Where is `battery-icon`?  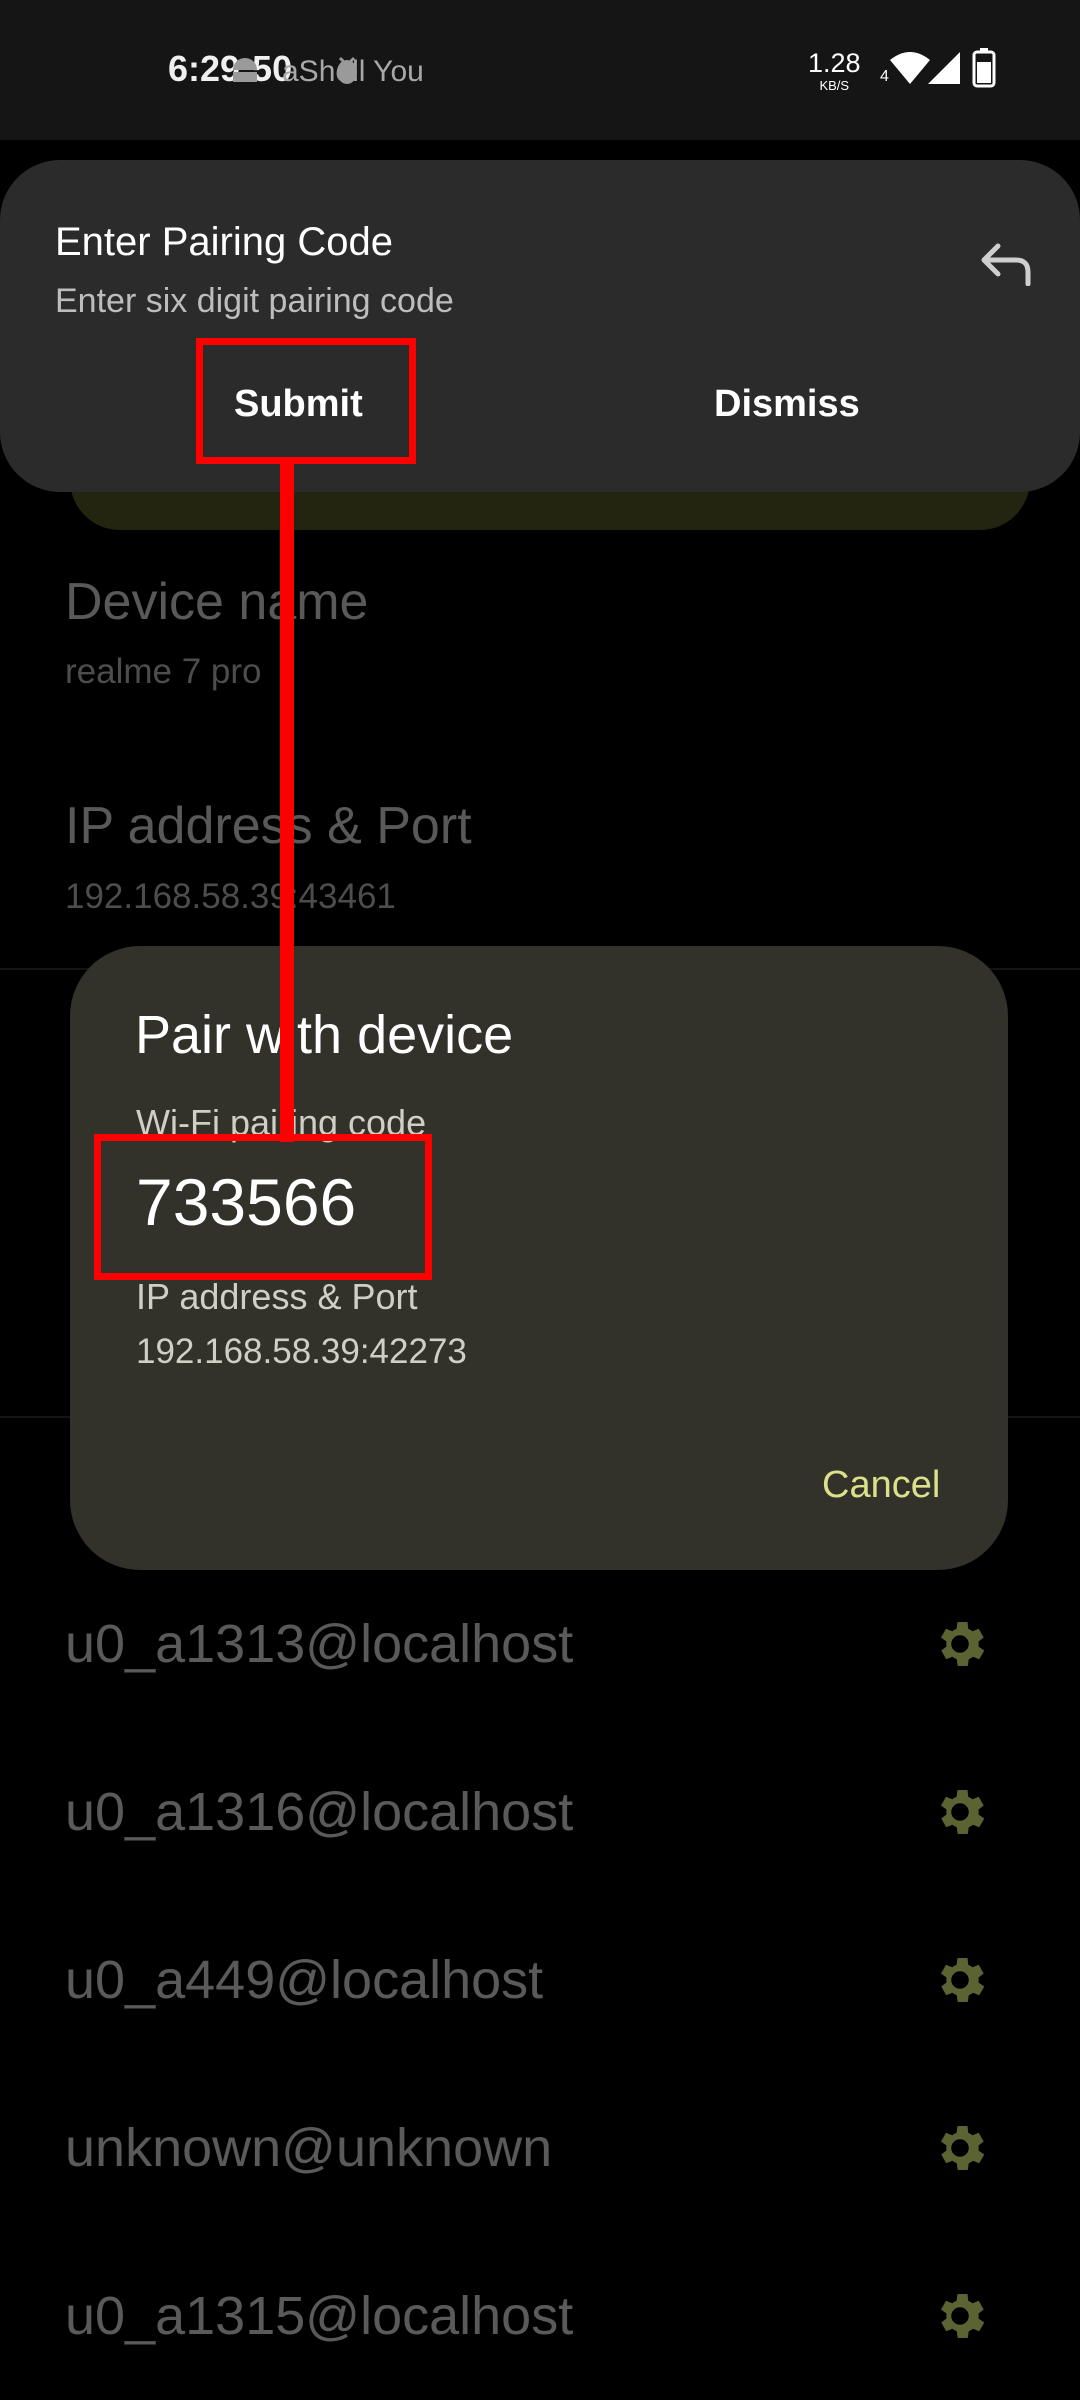
battery-icon is located at coordinates (984, 68).